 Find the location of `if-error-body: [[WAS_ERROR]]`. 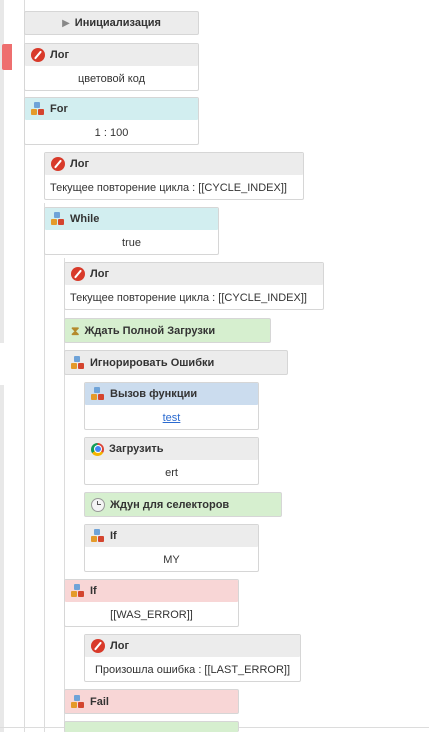

if-error-body: [[WAS_ERROR]] is located at coordinates (151, 615).